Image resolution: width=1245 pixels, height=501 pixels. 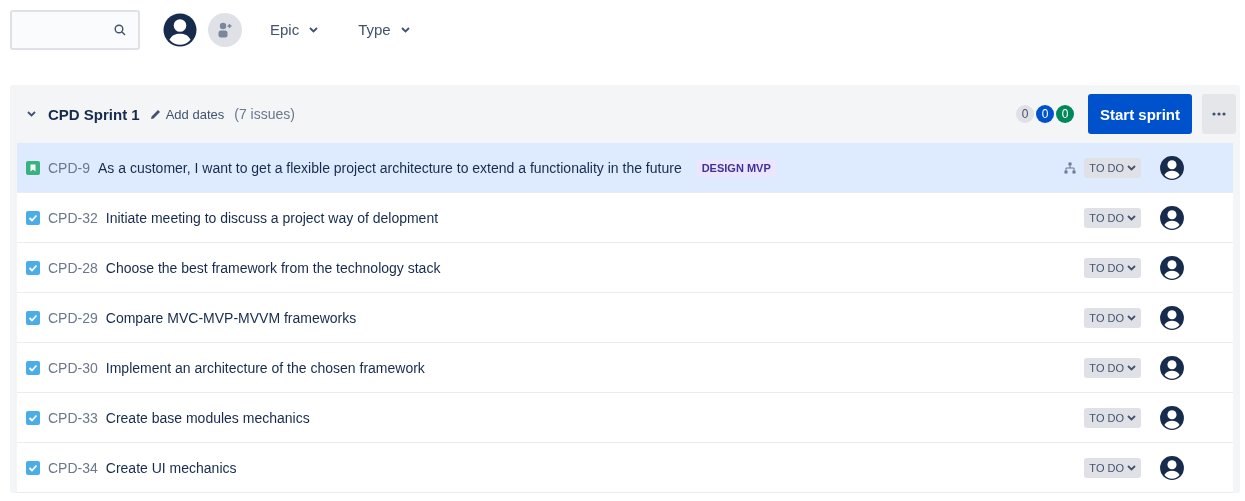 I want to click on issue-key: CPD-9, so click(x=69, y=167).